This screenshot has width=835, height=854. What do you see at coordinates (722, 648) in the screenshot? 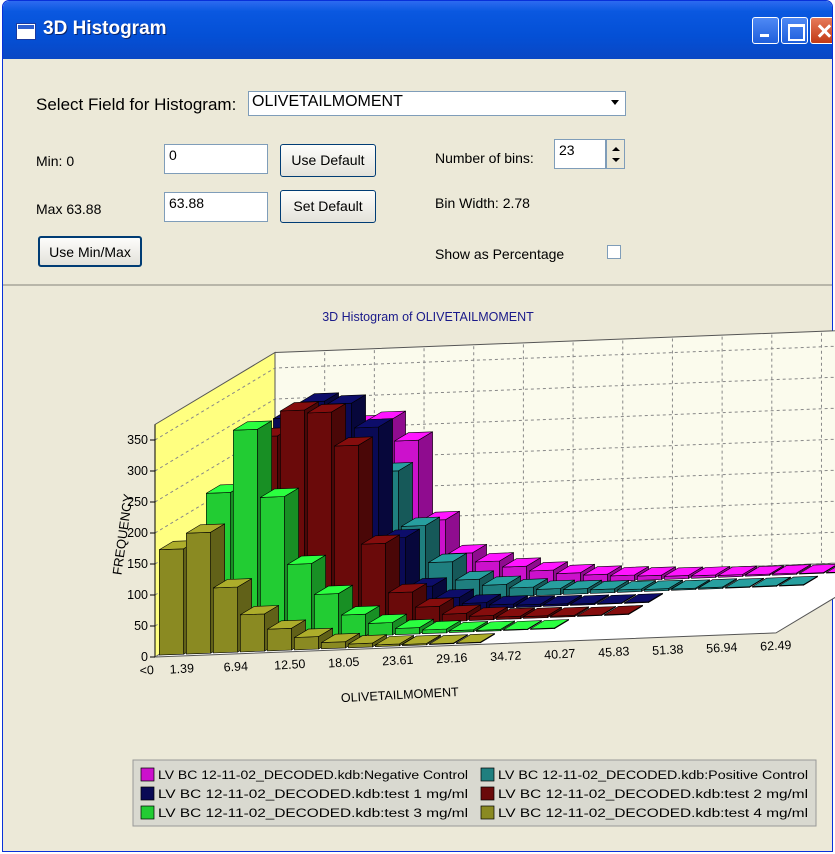
I see `x-tick-label: 56.94` at bounding box center [722, 648].